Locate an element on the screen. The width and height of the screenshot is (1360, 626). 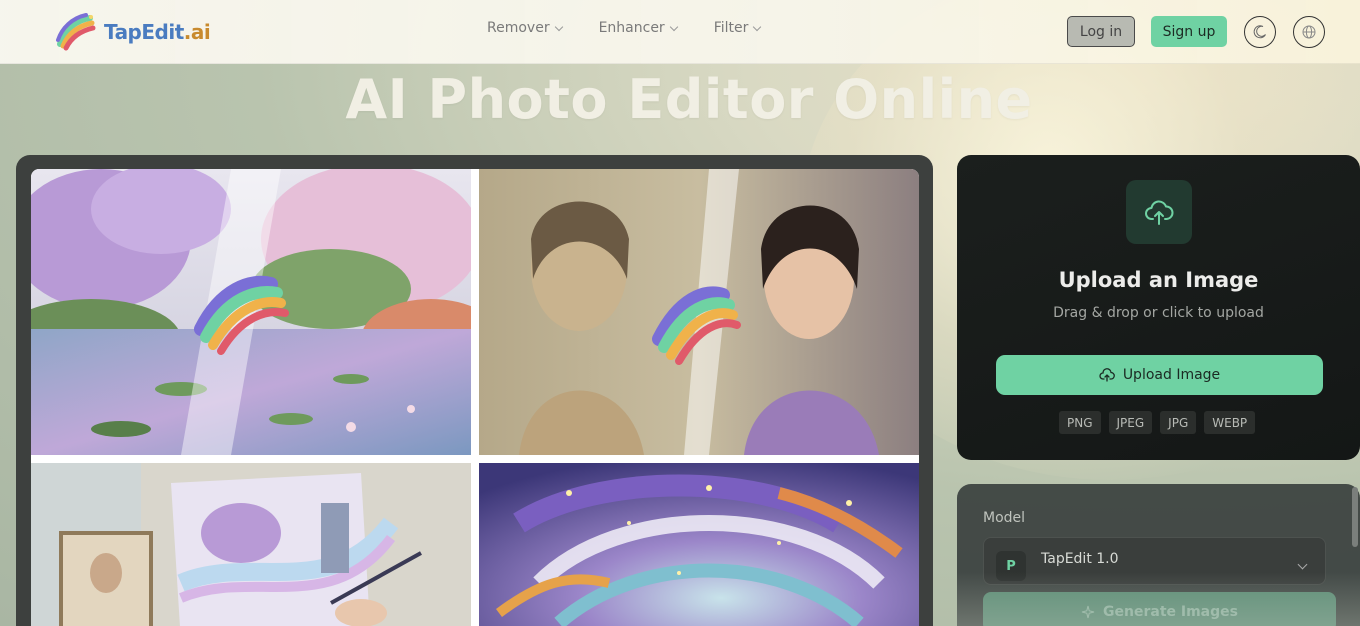
nav-filter: Filter is located at coordinates (737, 28).